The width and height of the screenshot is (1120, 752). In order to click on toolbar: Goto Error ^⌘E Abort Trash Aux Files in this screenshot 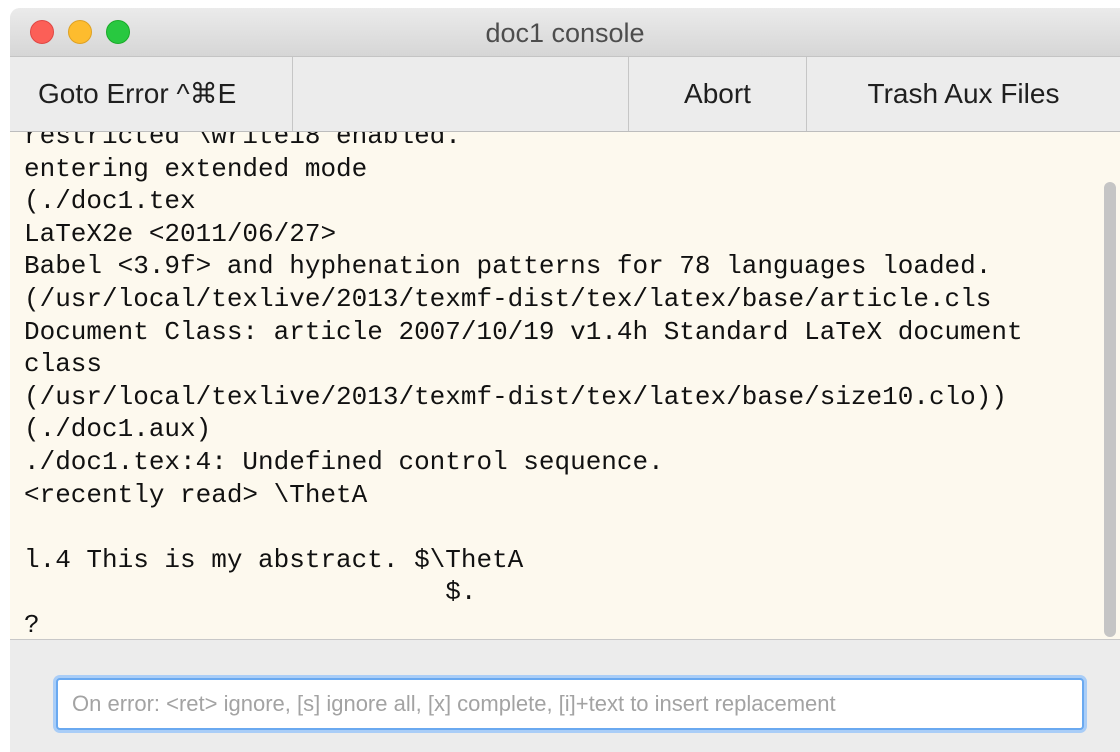, I will do `click(565, 94)`.